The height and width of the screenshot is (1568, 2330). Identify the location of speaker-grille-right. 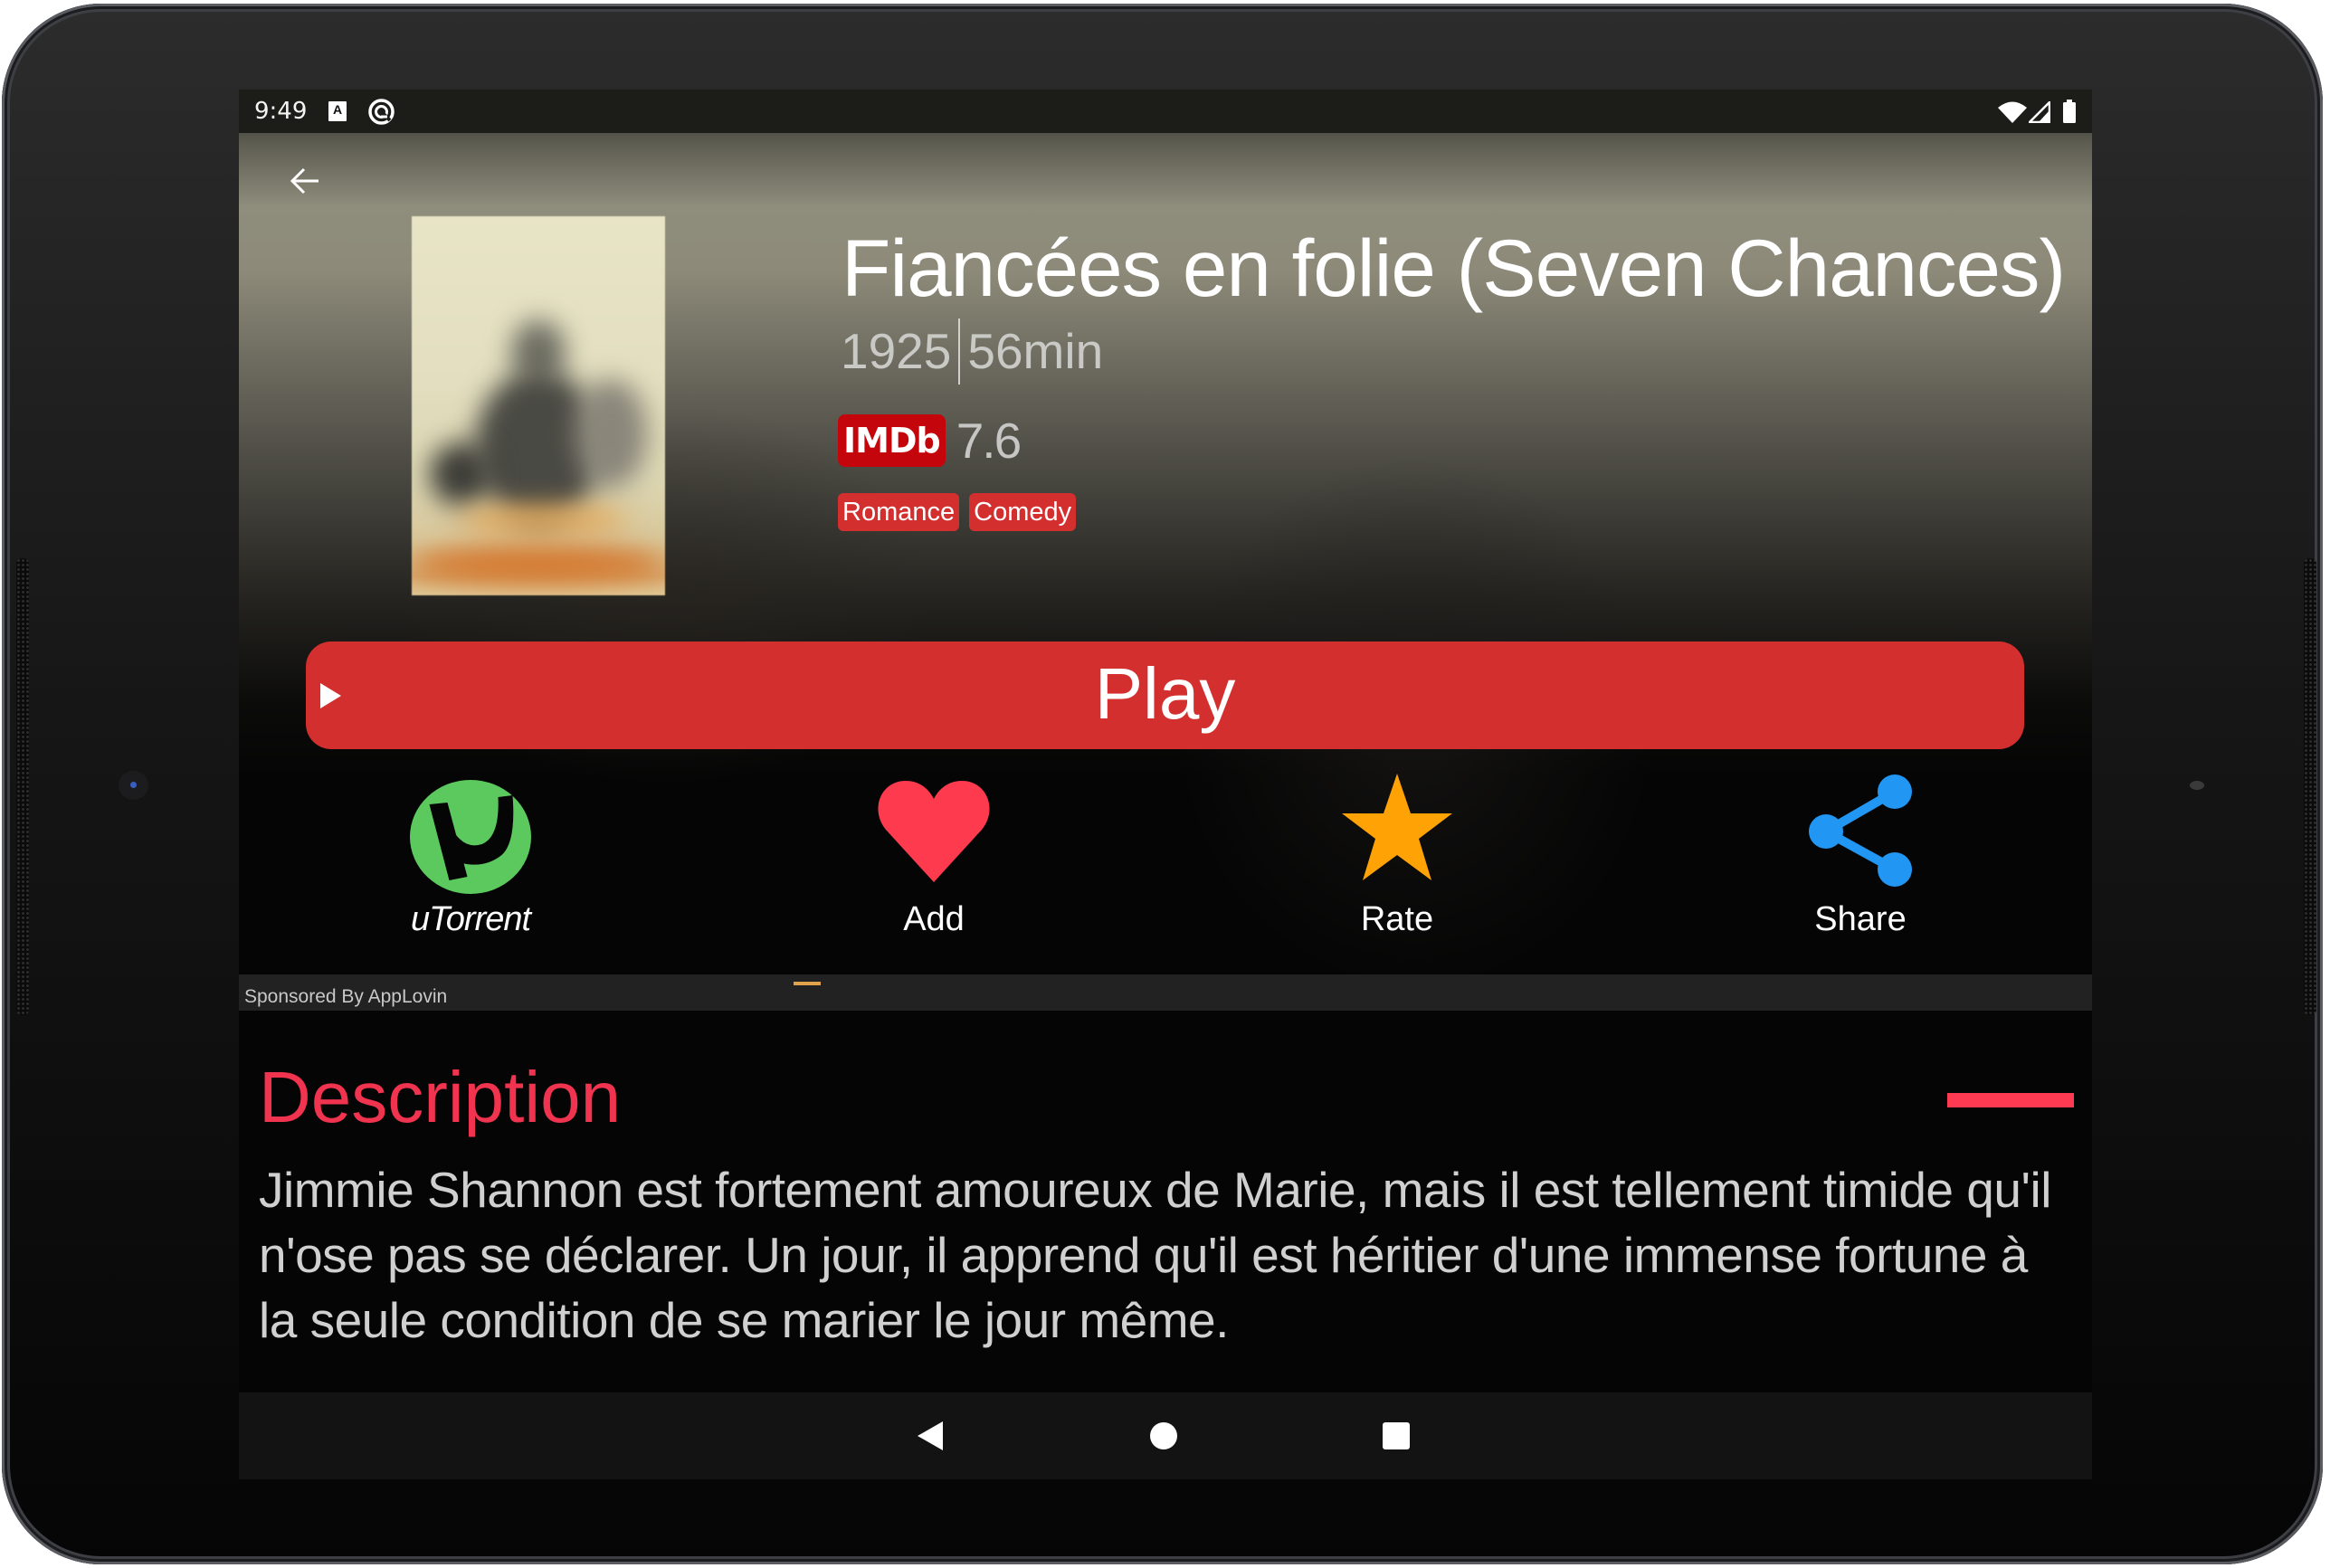
(2310, 787).